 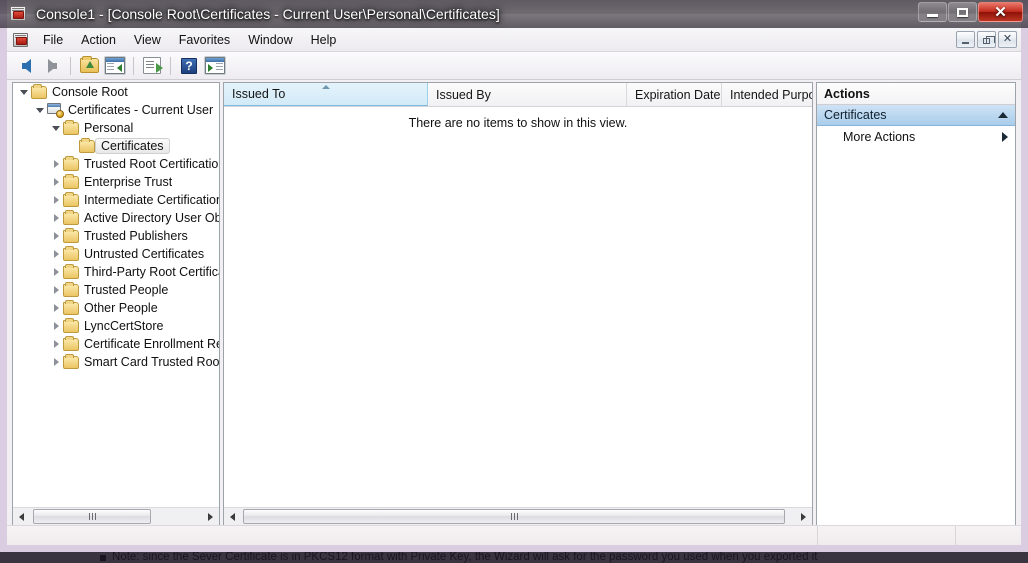 What do you see at coordinates (151, 200) in the screenshot?
I see `tree-node-label: Intermediate Certification Authorities` at bounding box center [151, 200].